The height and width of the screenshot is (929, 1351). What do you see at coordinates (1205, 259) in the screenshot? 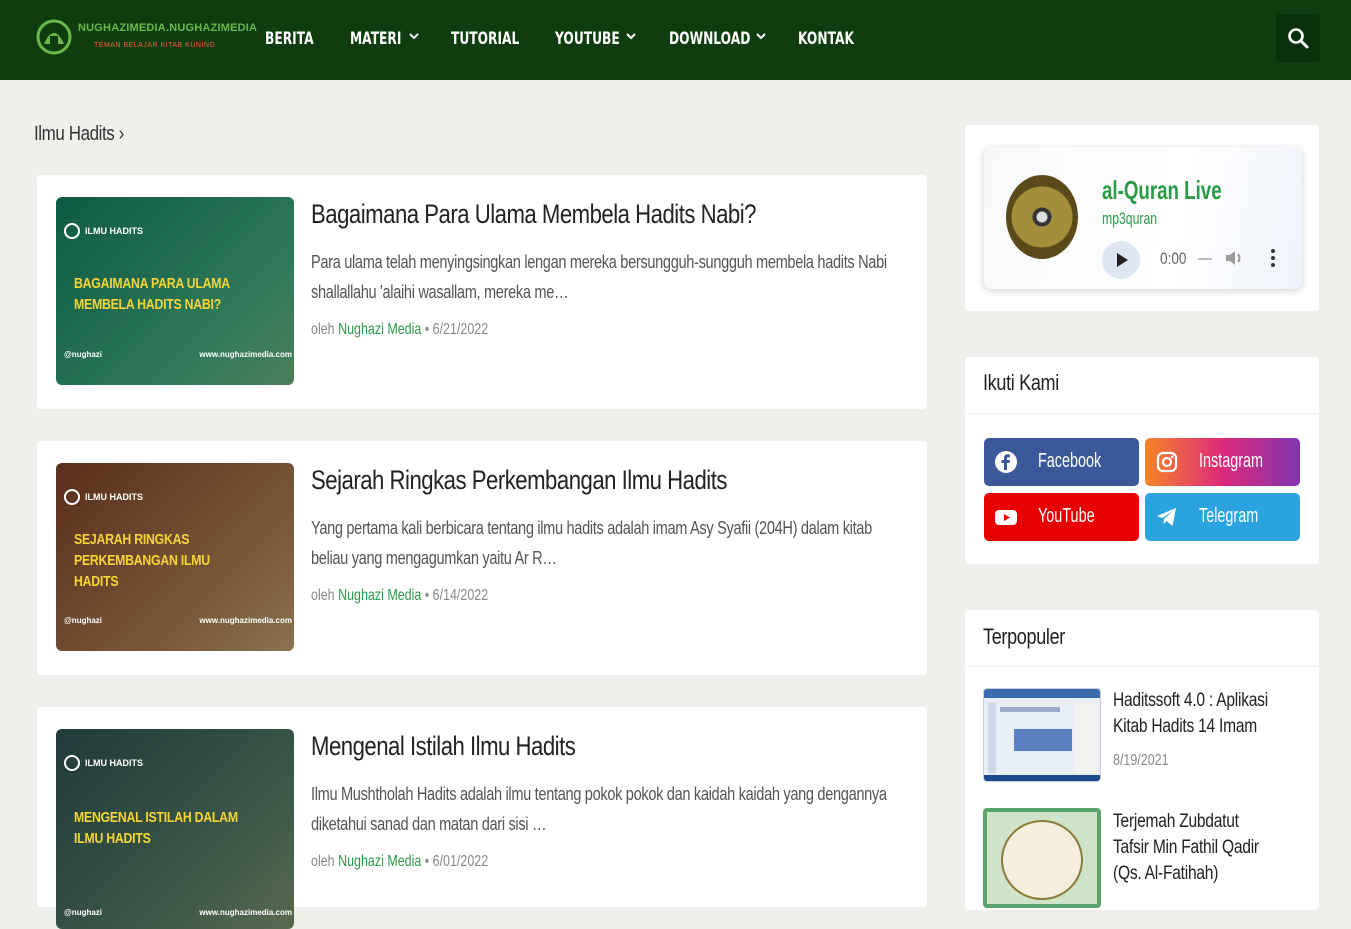
I see `audio-progress-bar` at bounding box center [1205, 259].